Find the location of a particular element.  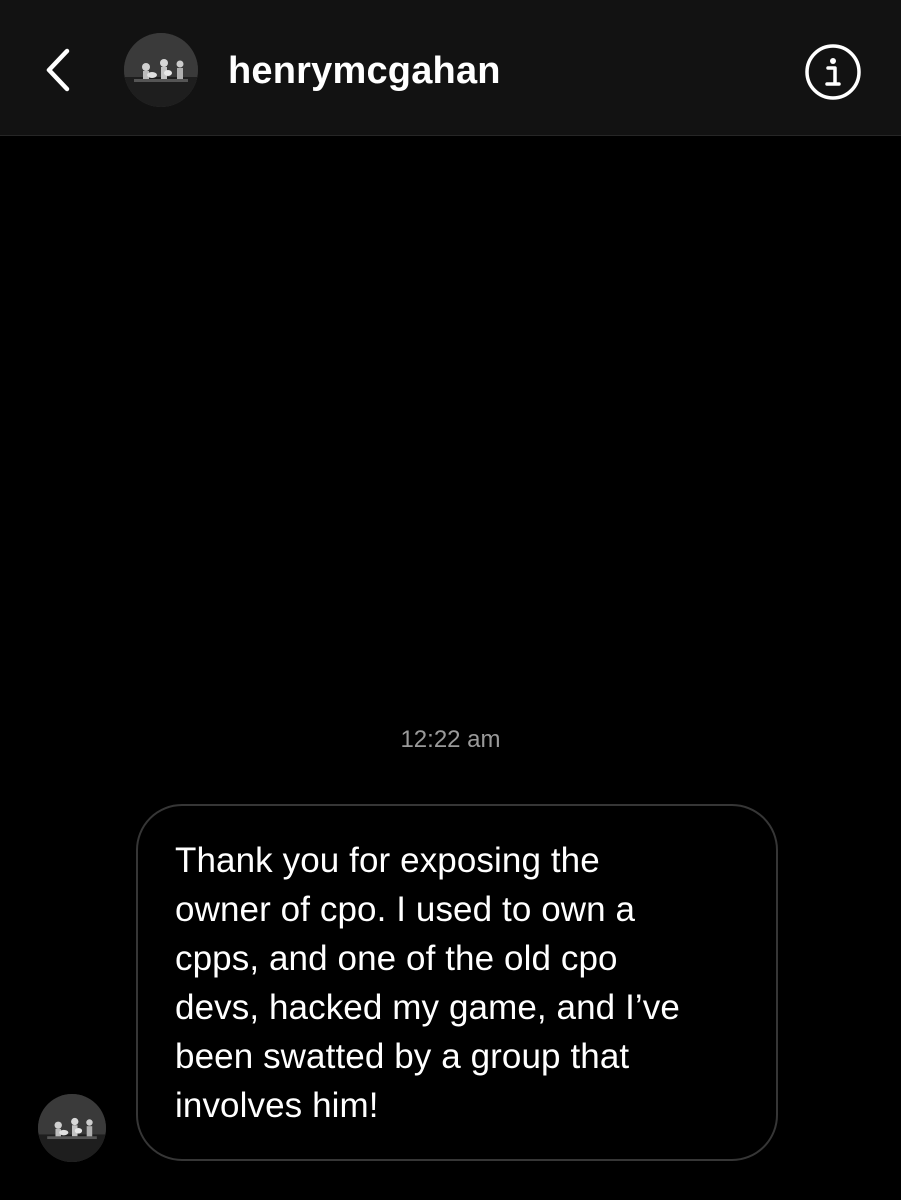

info-circle-icon is located at coordinates (833, 72).